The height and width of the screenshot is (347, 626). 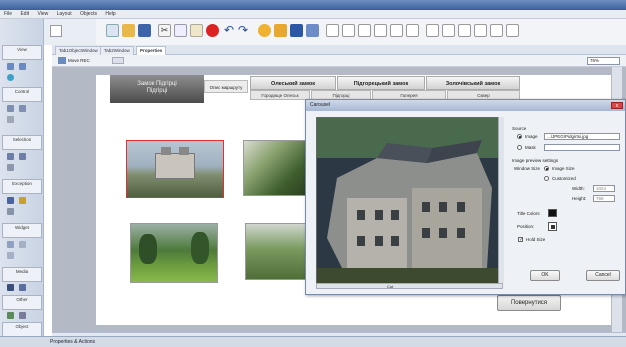 What do you see at coordinates (10, 77) in the screenshot?
I see `view-globe-icon` at bounding box center [10, 77].